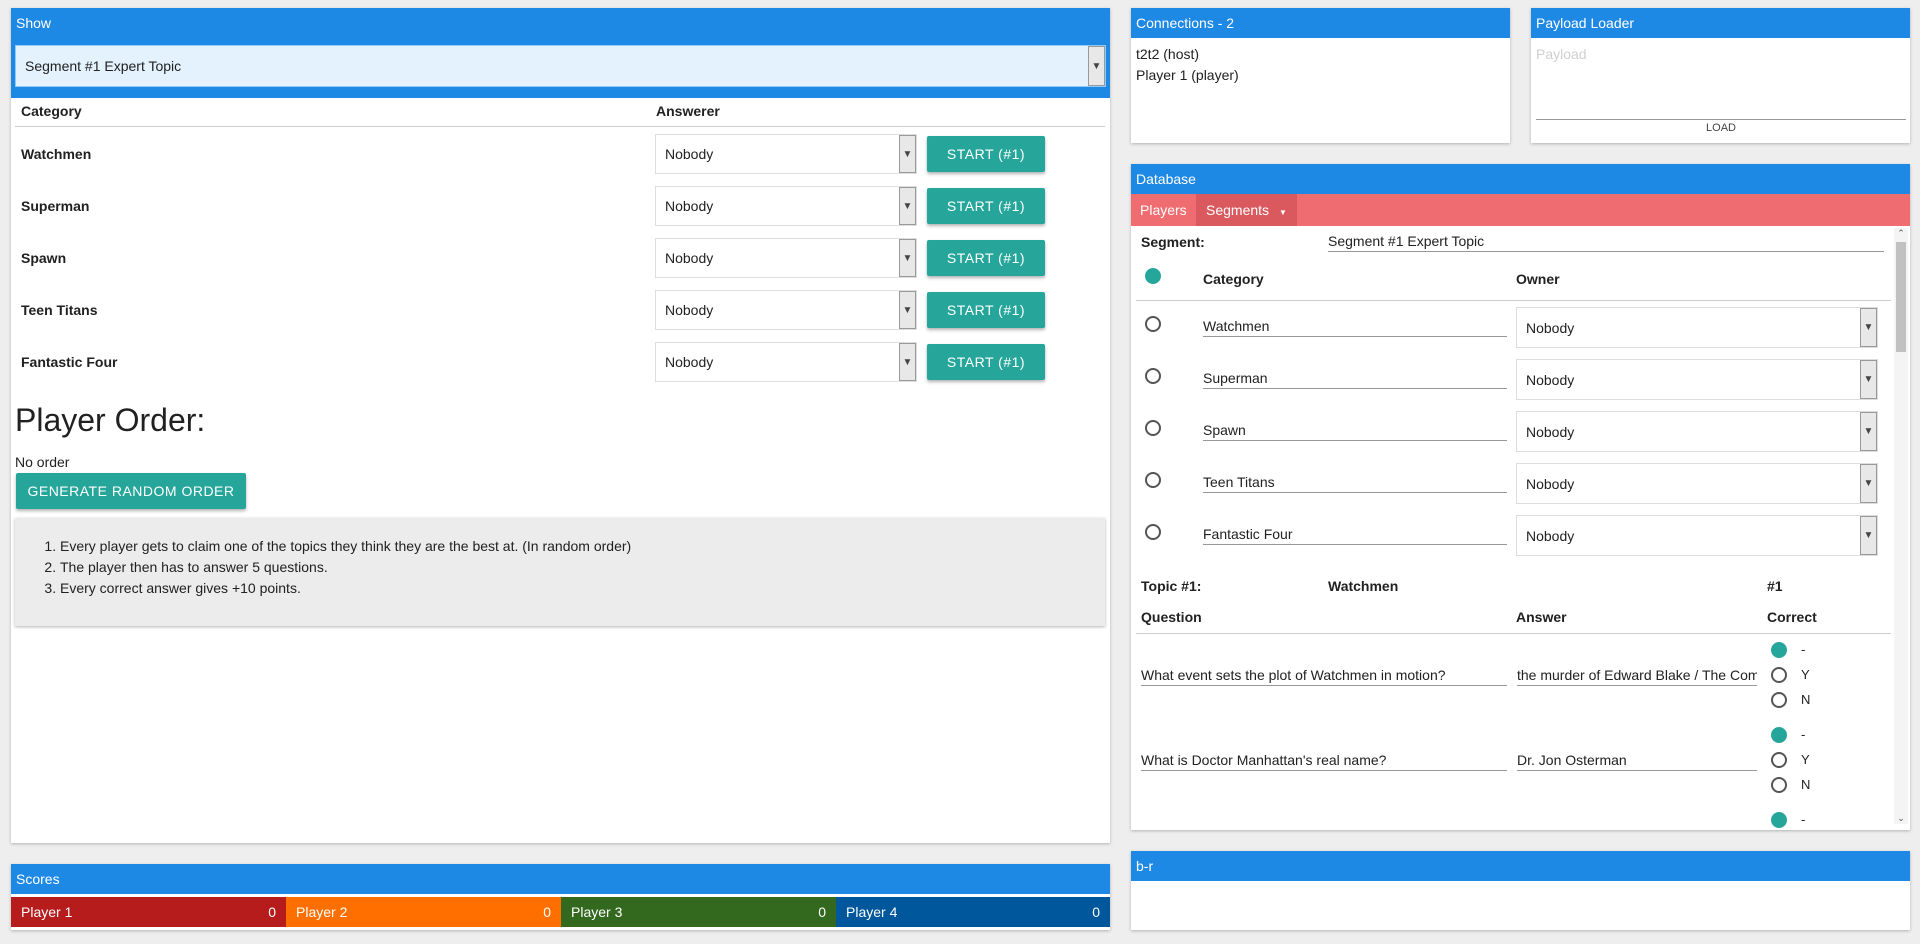  I want to click on scroll-down-arrow: ⌄, so click(1901, 818).